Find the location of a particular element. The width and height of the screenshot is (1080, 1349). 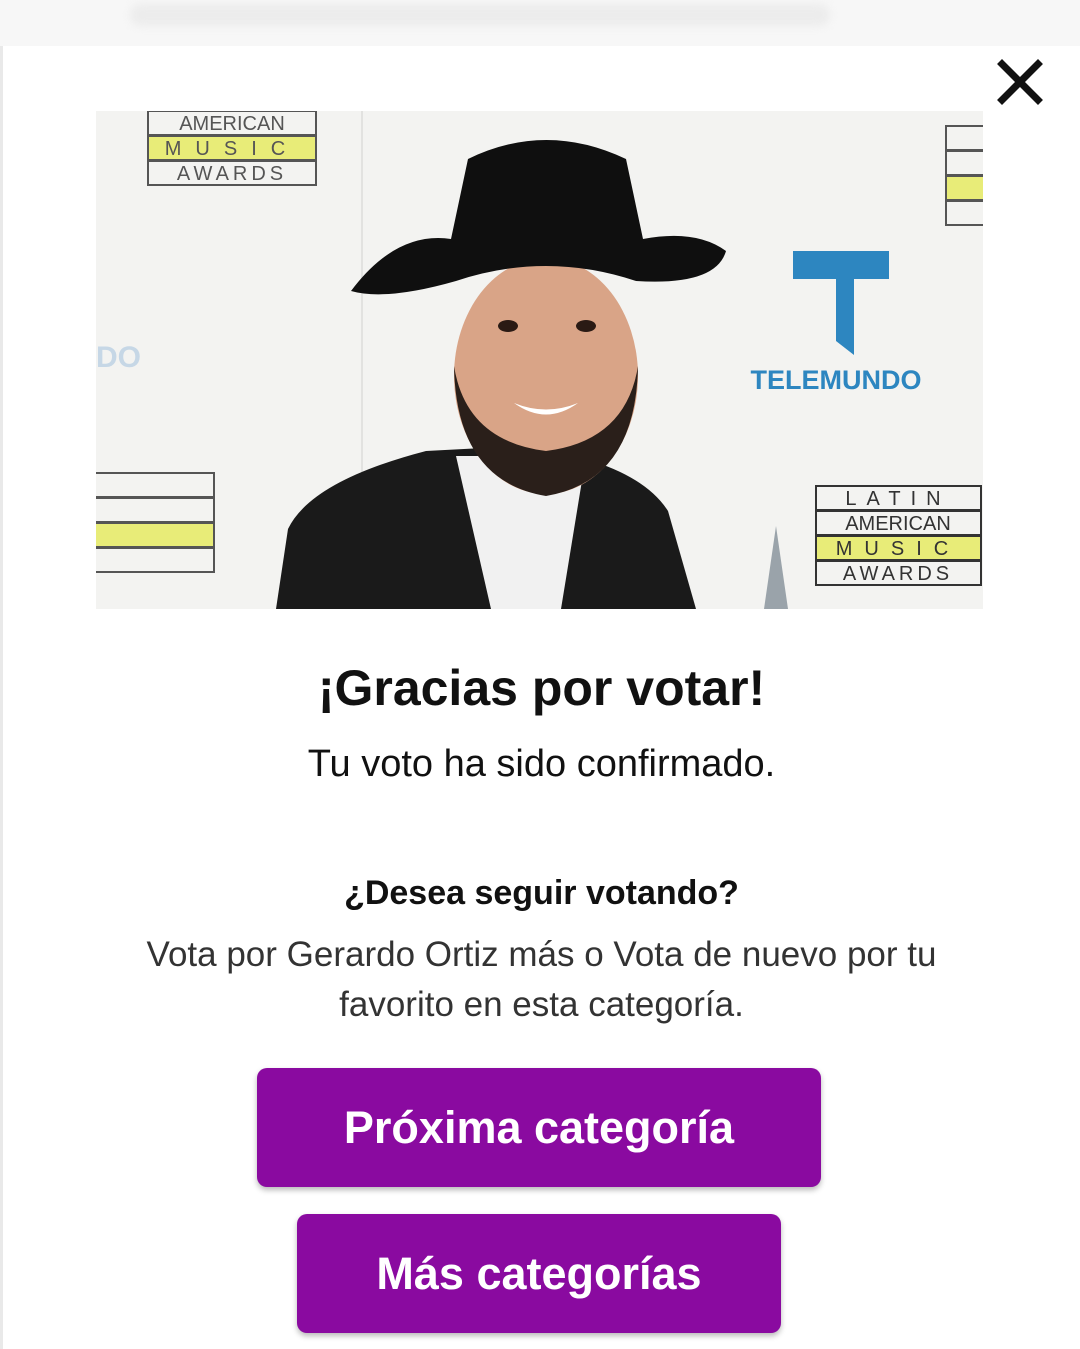

svg-text: TELEMUNDO is located at coordinates (836, 380).